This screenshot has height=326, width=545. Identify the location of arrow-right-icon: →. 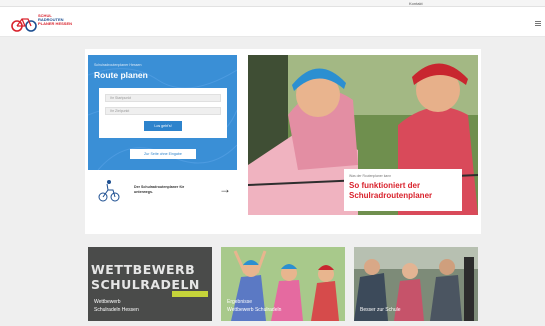
(225, 189).